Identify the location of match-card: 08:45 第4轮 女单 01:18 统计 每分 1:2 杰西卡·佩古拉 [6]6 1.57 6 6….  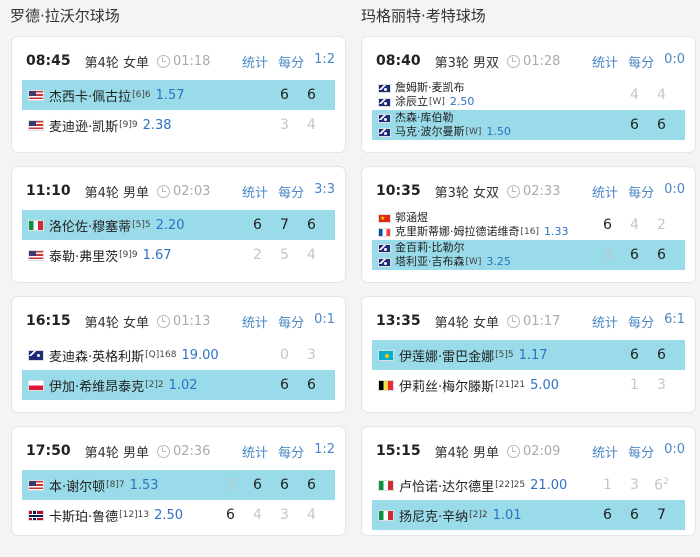
(178, 94).